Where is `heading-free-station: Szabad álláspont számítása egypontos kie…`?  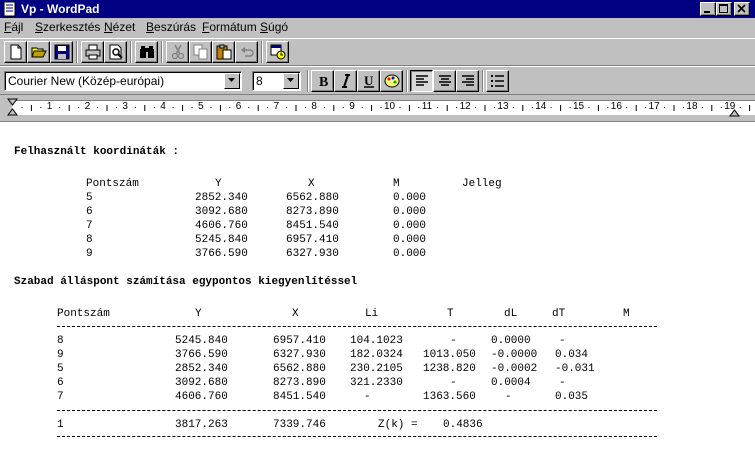 heading-free-station: Szabad álláspont számítása egypontos kie… is located at coordinates (186, 282).